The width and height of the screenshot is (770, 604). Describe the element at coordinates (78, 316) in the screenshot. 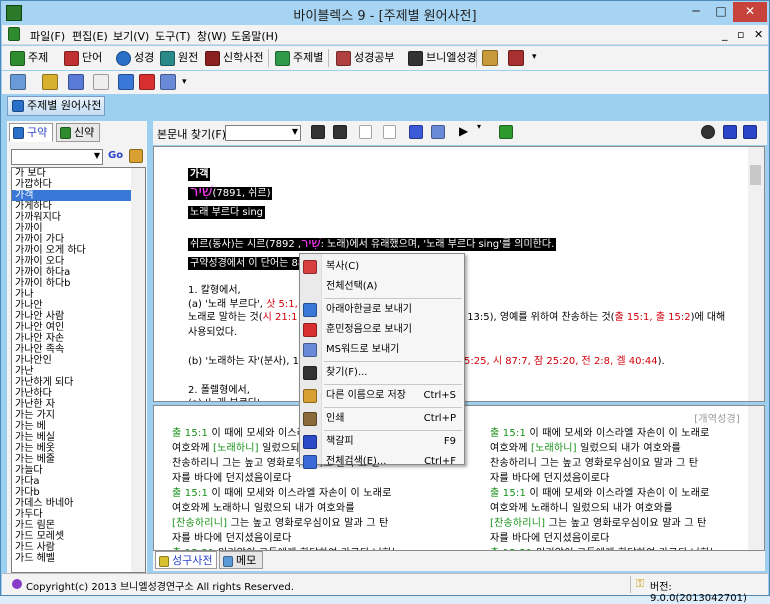

I see `word-list-item: 가나안 사람` at that location.